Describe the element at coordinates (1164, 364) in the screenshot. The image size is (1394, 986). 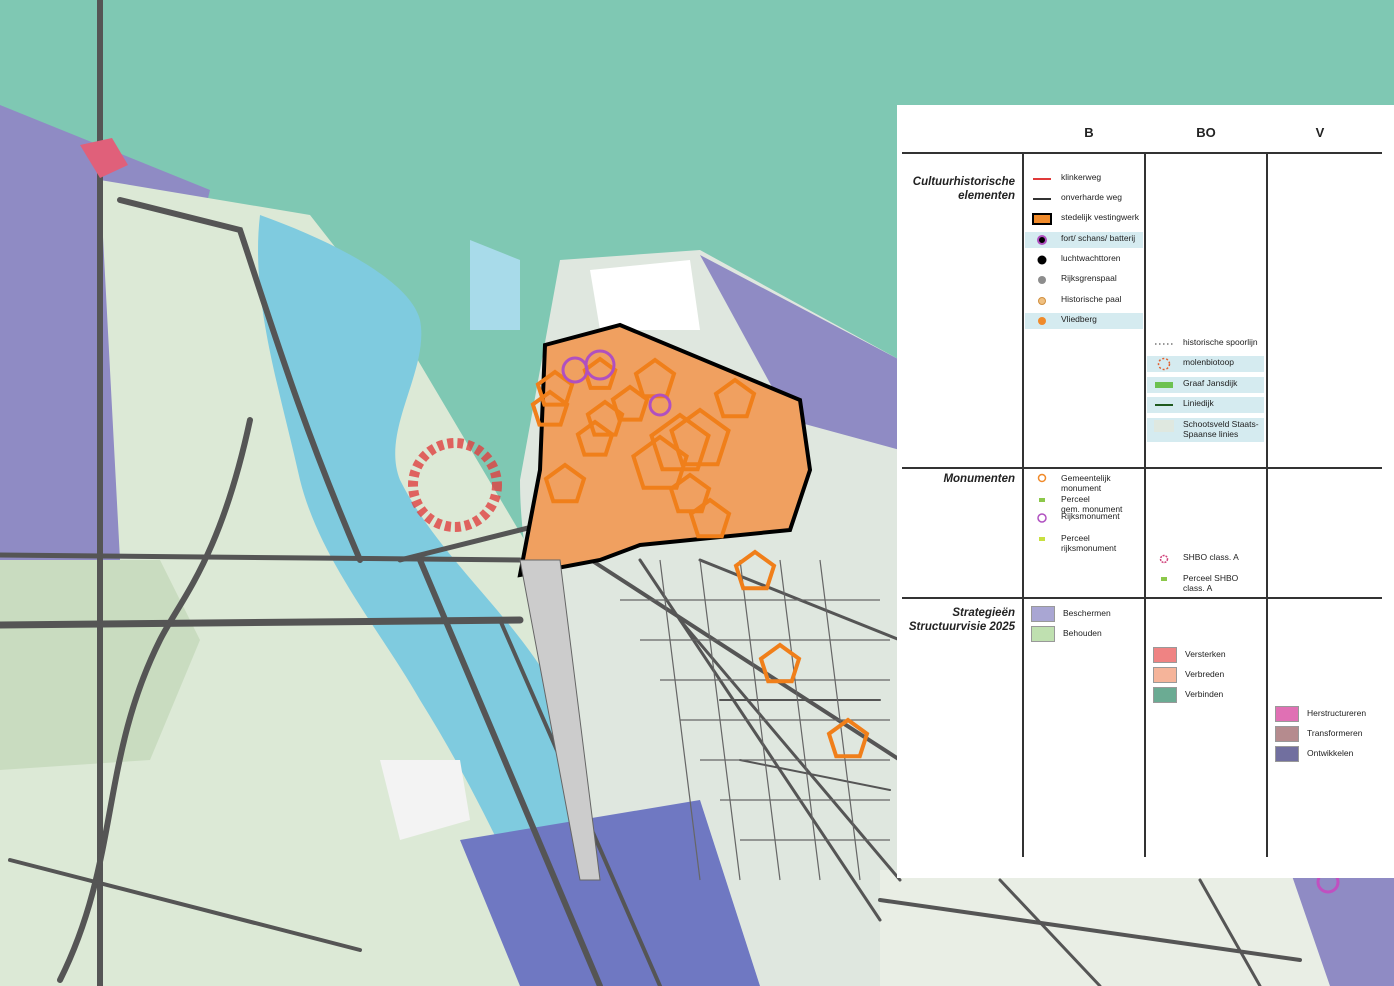
I see `dashed-circle-icon` at that location.